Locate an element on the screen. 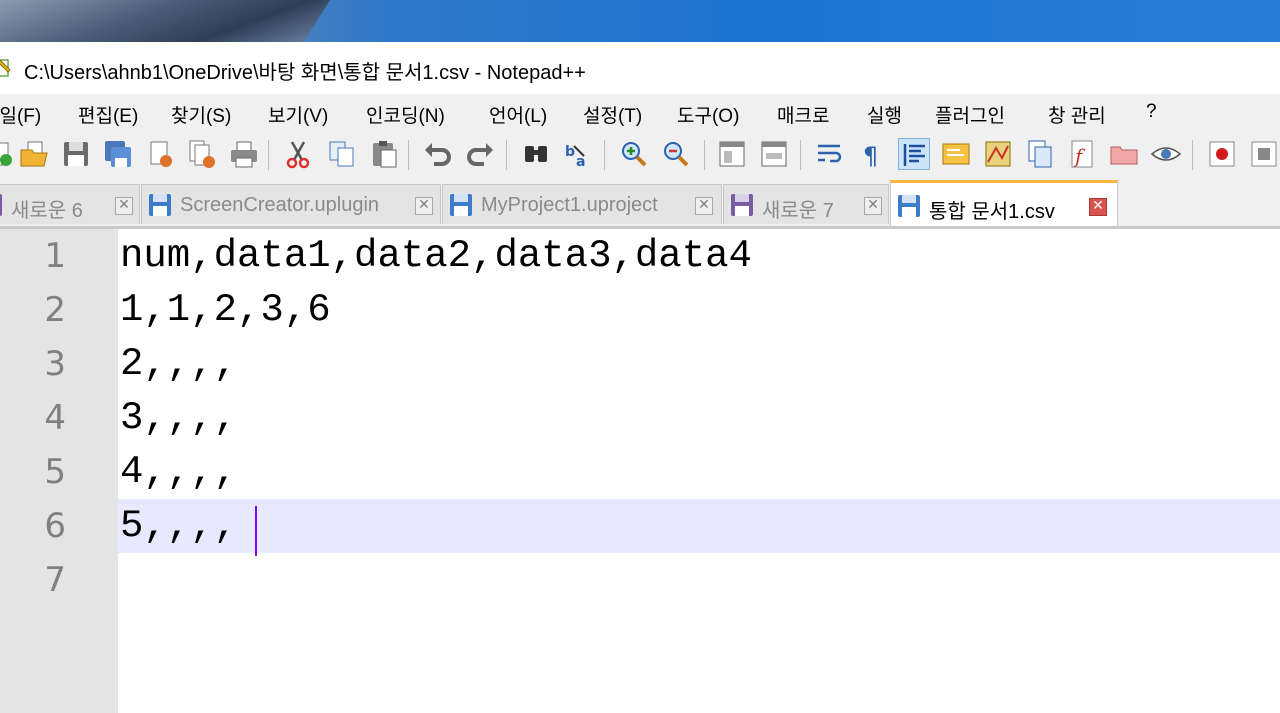  document-list-icon is located at coordinates (1040, 154).